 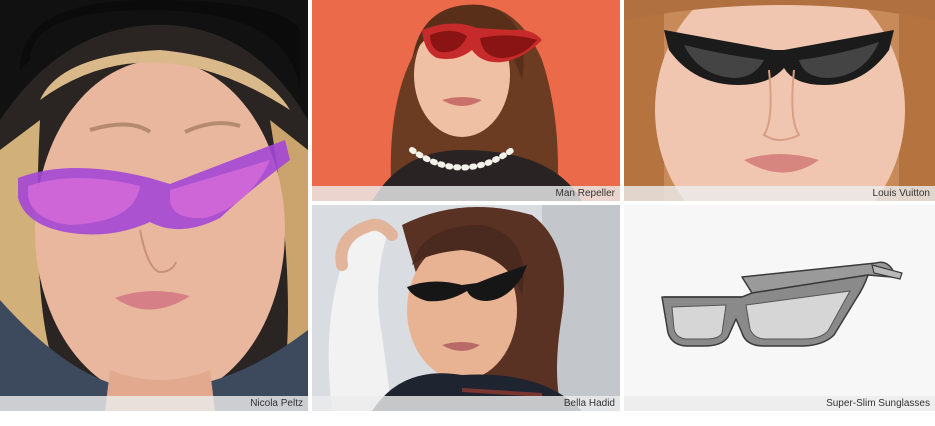 What do you see at coordinates (779, 193) in the screenshot?
I see `caption-louis-vuitton: Louis Vuitton` at bounding box center [779, 193].